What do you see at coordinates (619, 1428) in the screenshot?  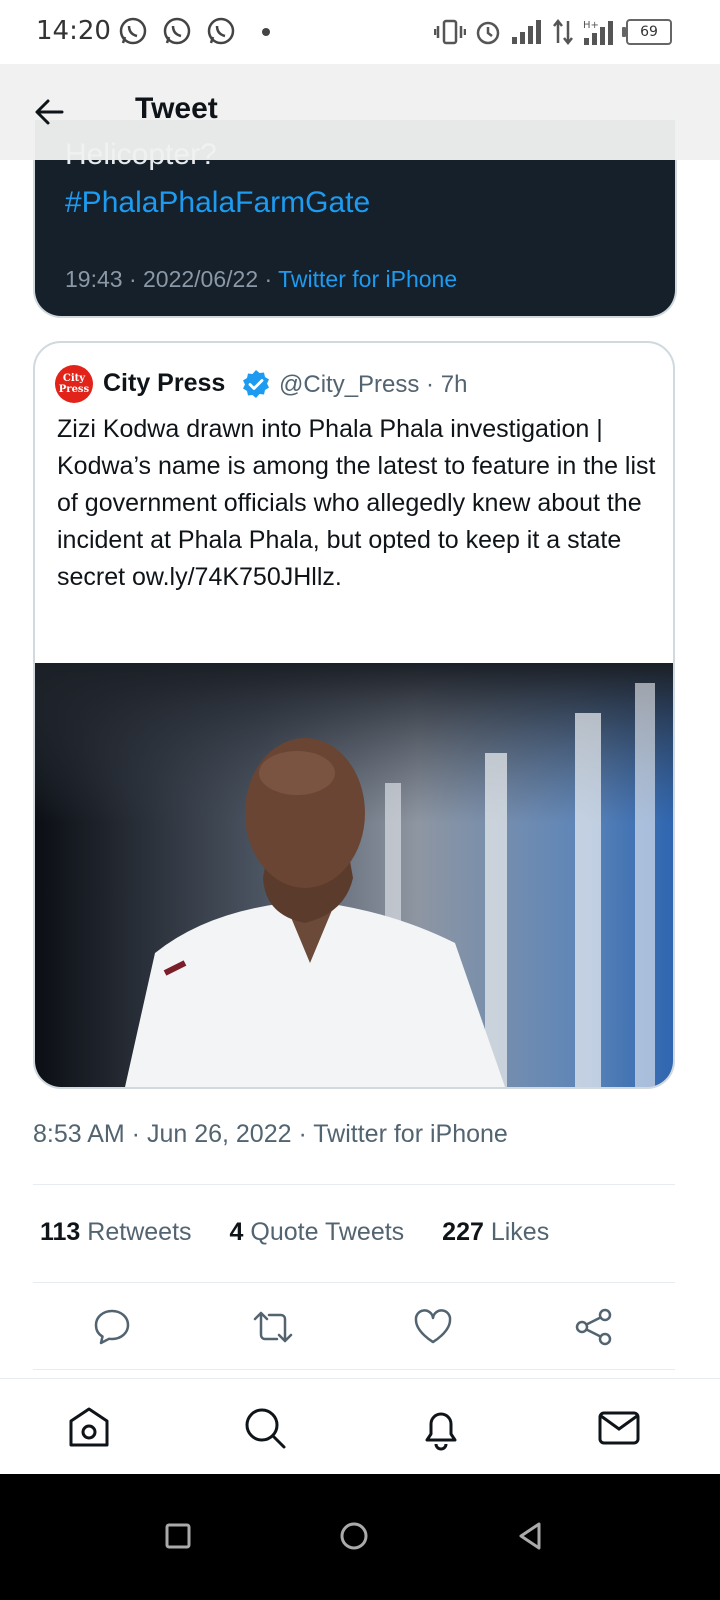 I see `messages-icon` at bounding box center [619, 1428].